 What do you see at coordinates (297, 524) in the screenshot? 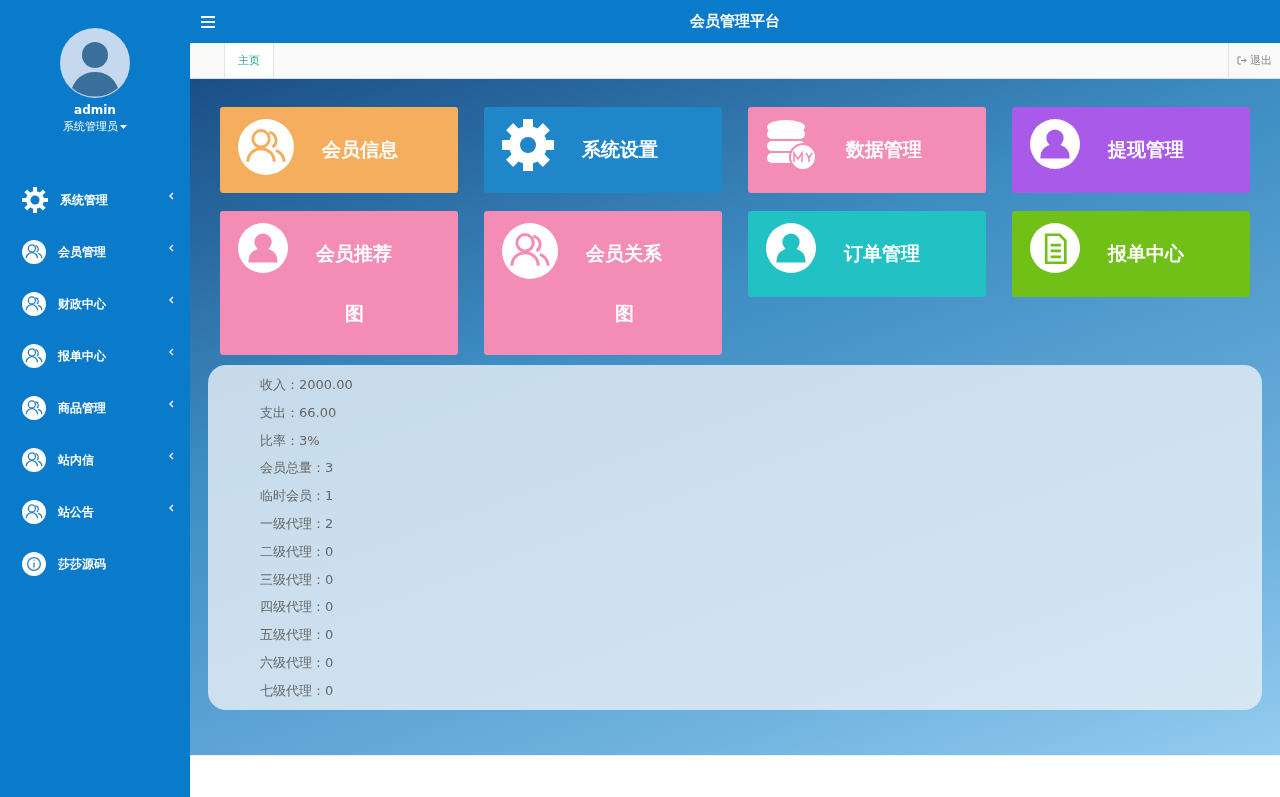
I see `stat-line: 一级代理：2` at bounding box center [297, 524].